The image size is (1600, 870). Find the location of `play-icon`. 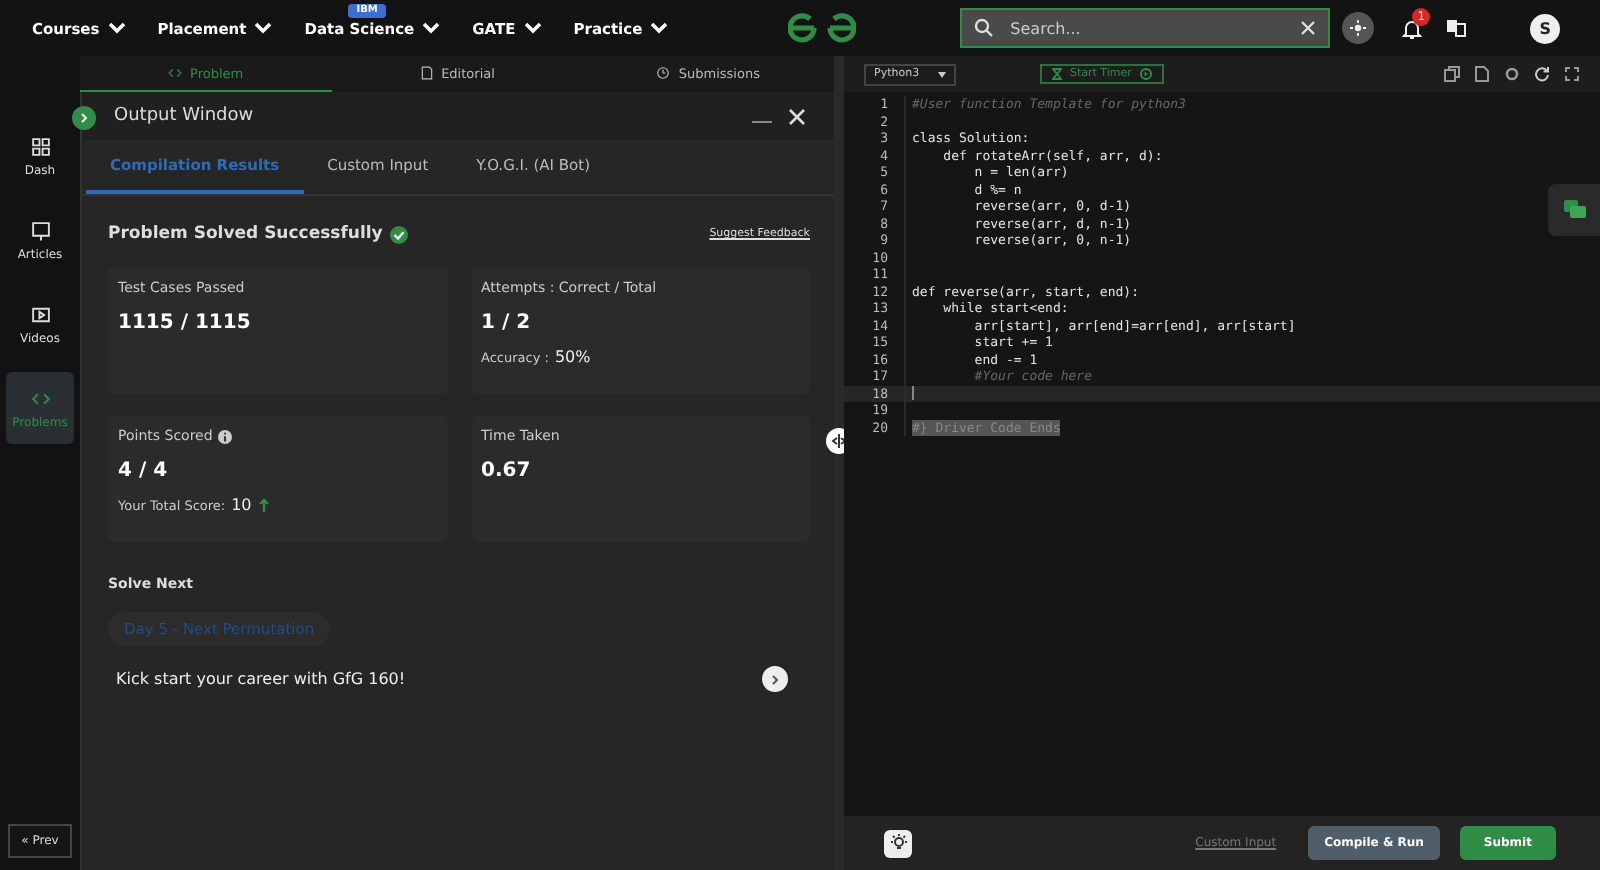

play-icon is located at coordinates (1145, 74).